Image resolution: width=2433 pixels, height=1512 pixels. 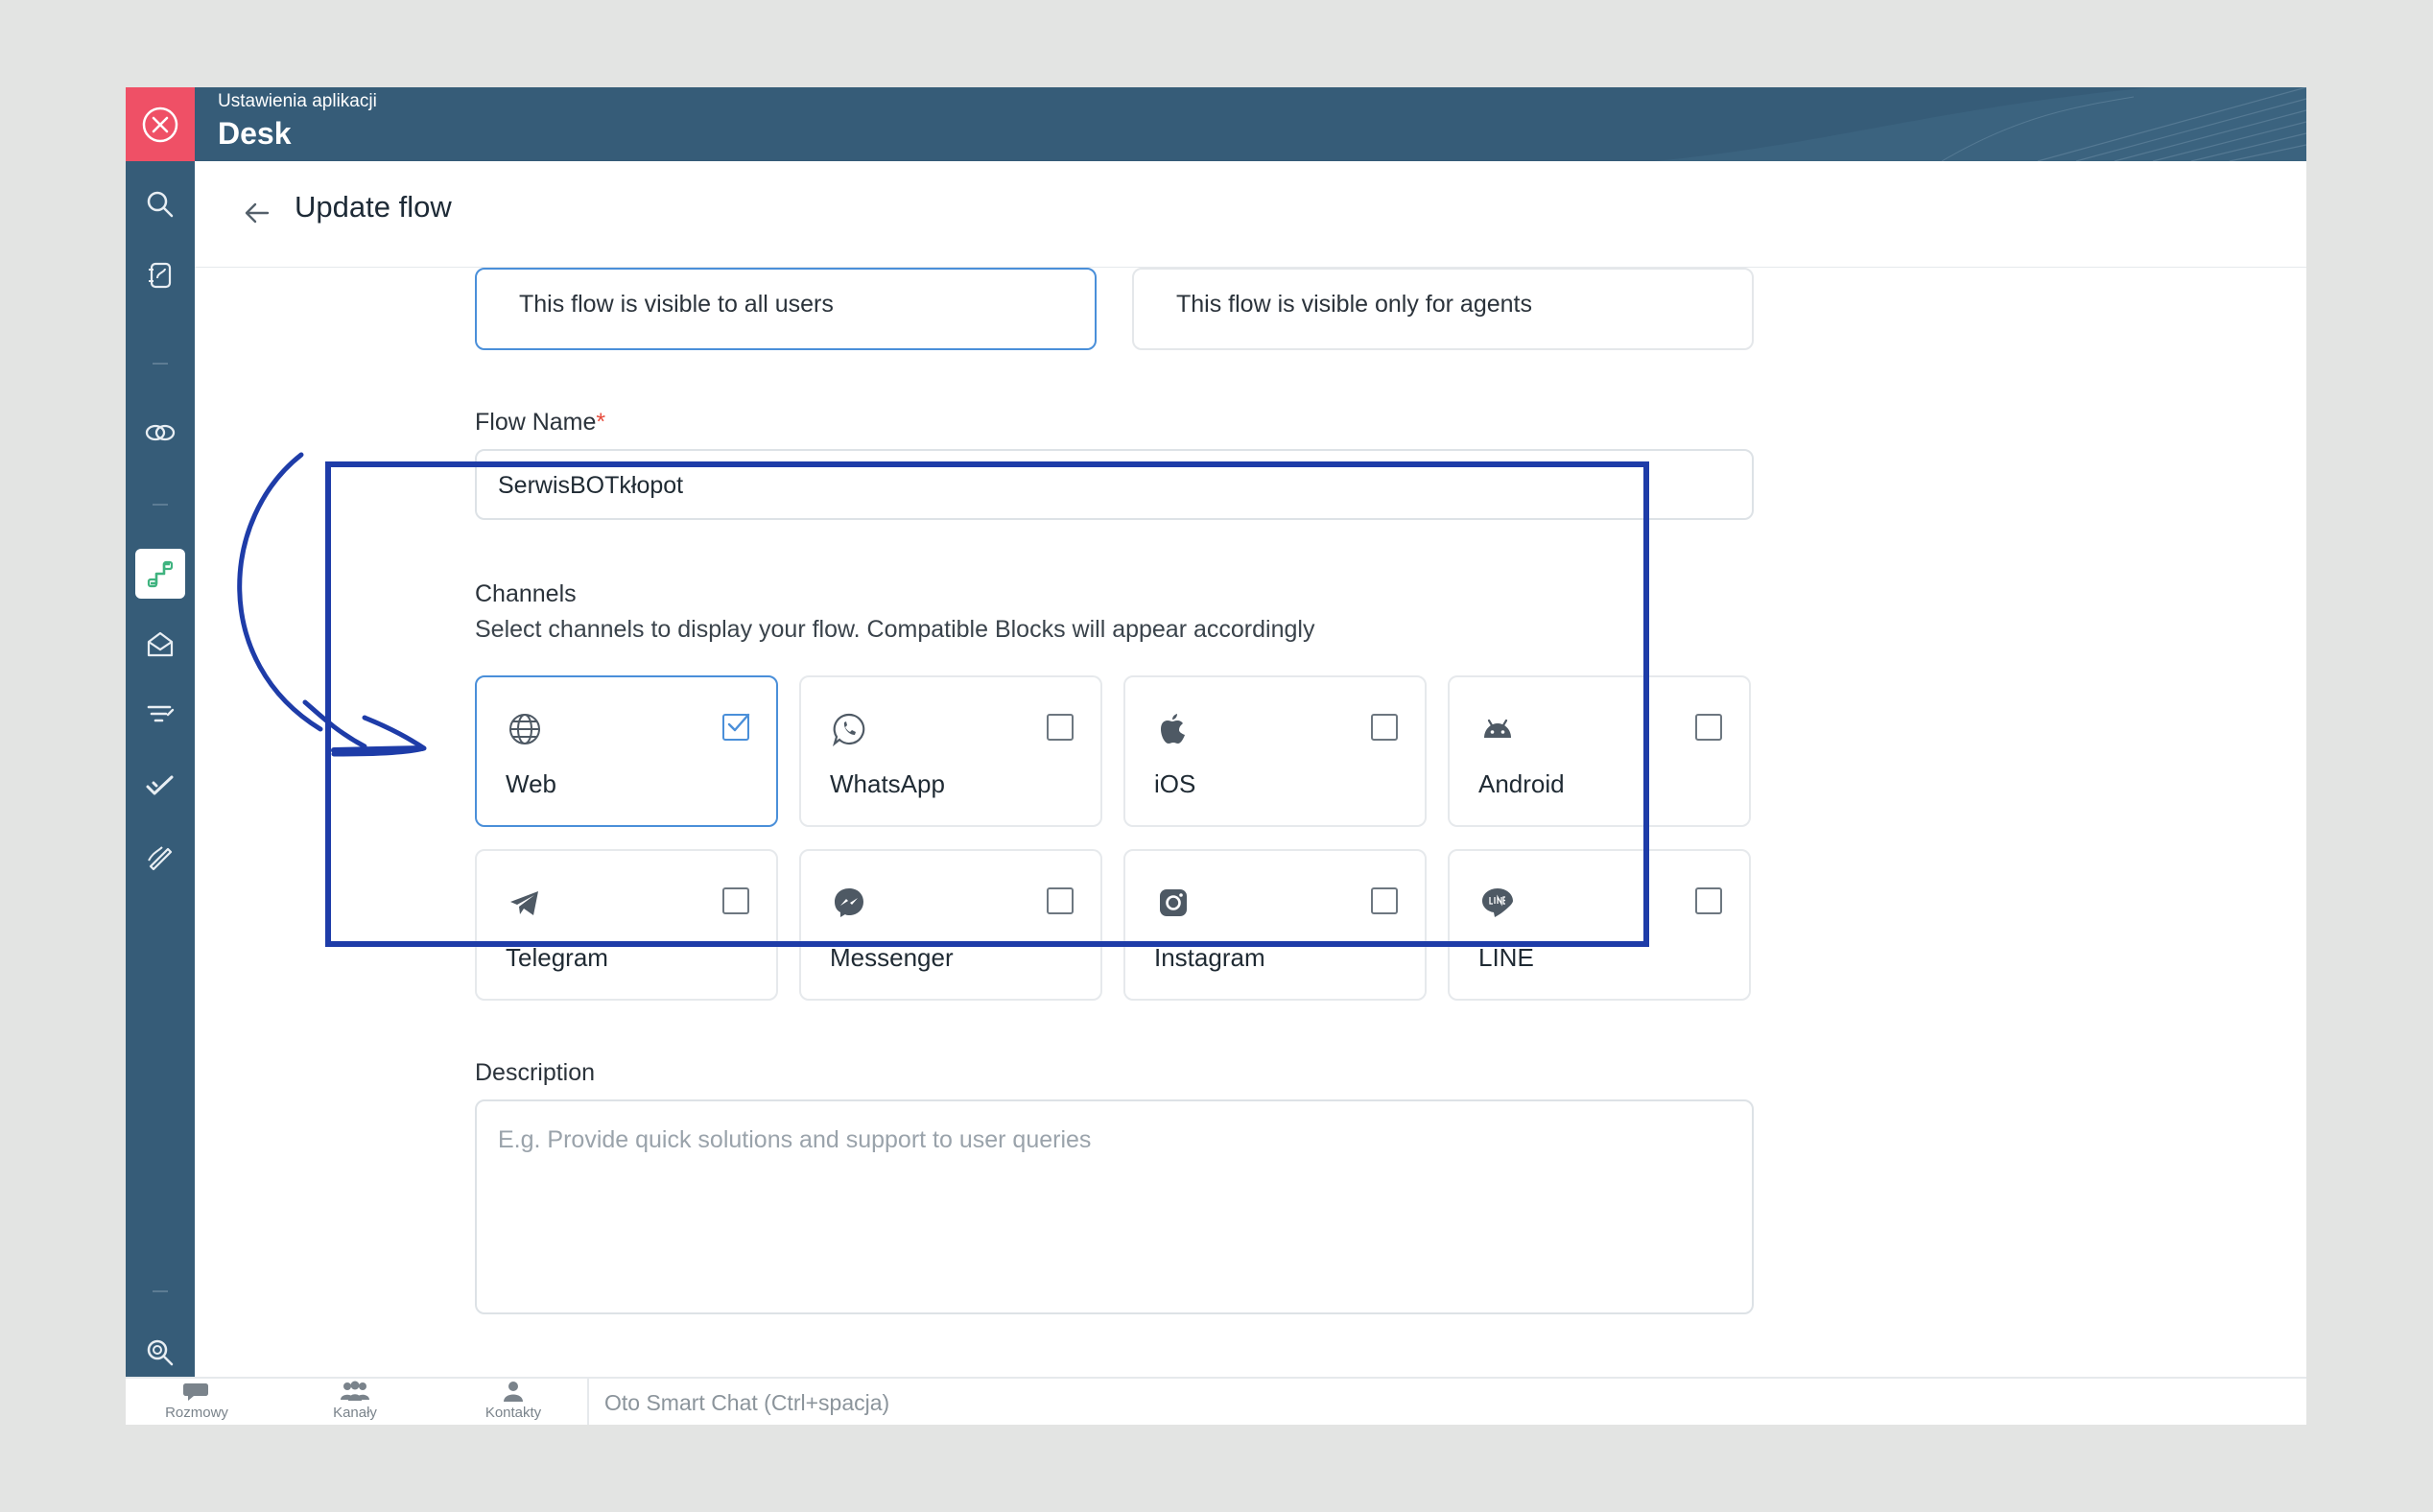 What do you see at coordinates (257, 213) in the screenshot?
I see `back-arrow-icon` at bounding box center [257, 213].